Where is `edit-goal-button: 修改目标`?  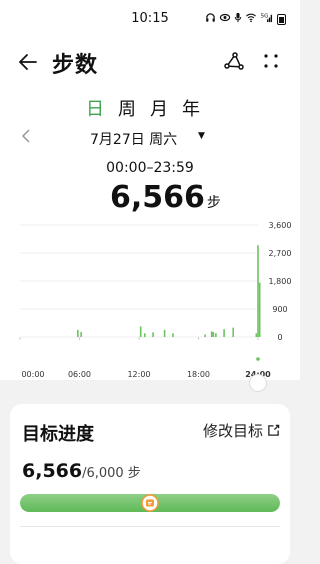 edit-goal-button: 修改目标 is located at coordinates (241, 430).